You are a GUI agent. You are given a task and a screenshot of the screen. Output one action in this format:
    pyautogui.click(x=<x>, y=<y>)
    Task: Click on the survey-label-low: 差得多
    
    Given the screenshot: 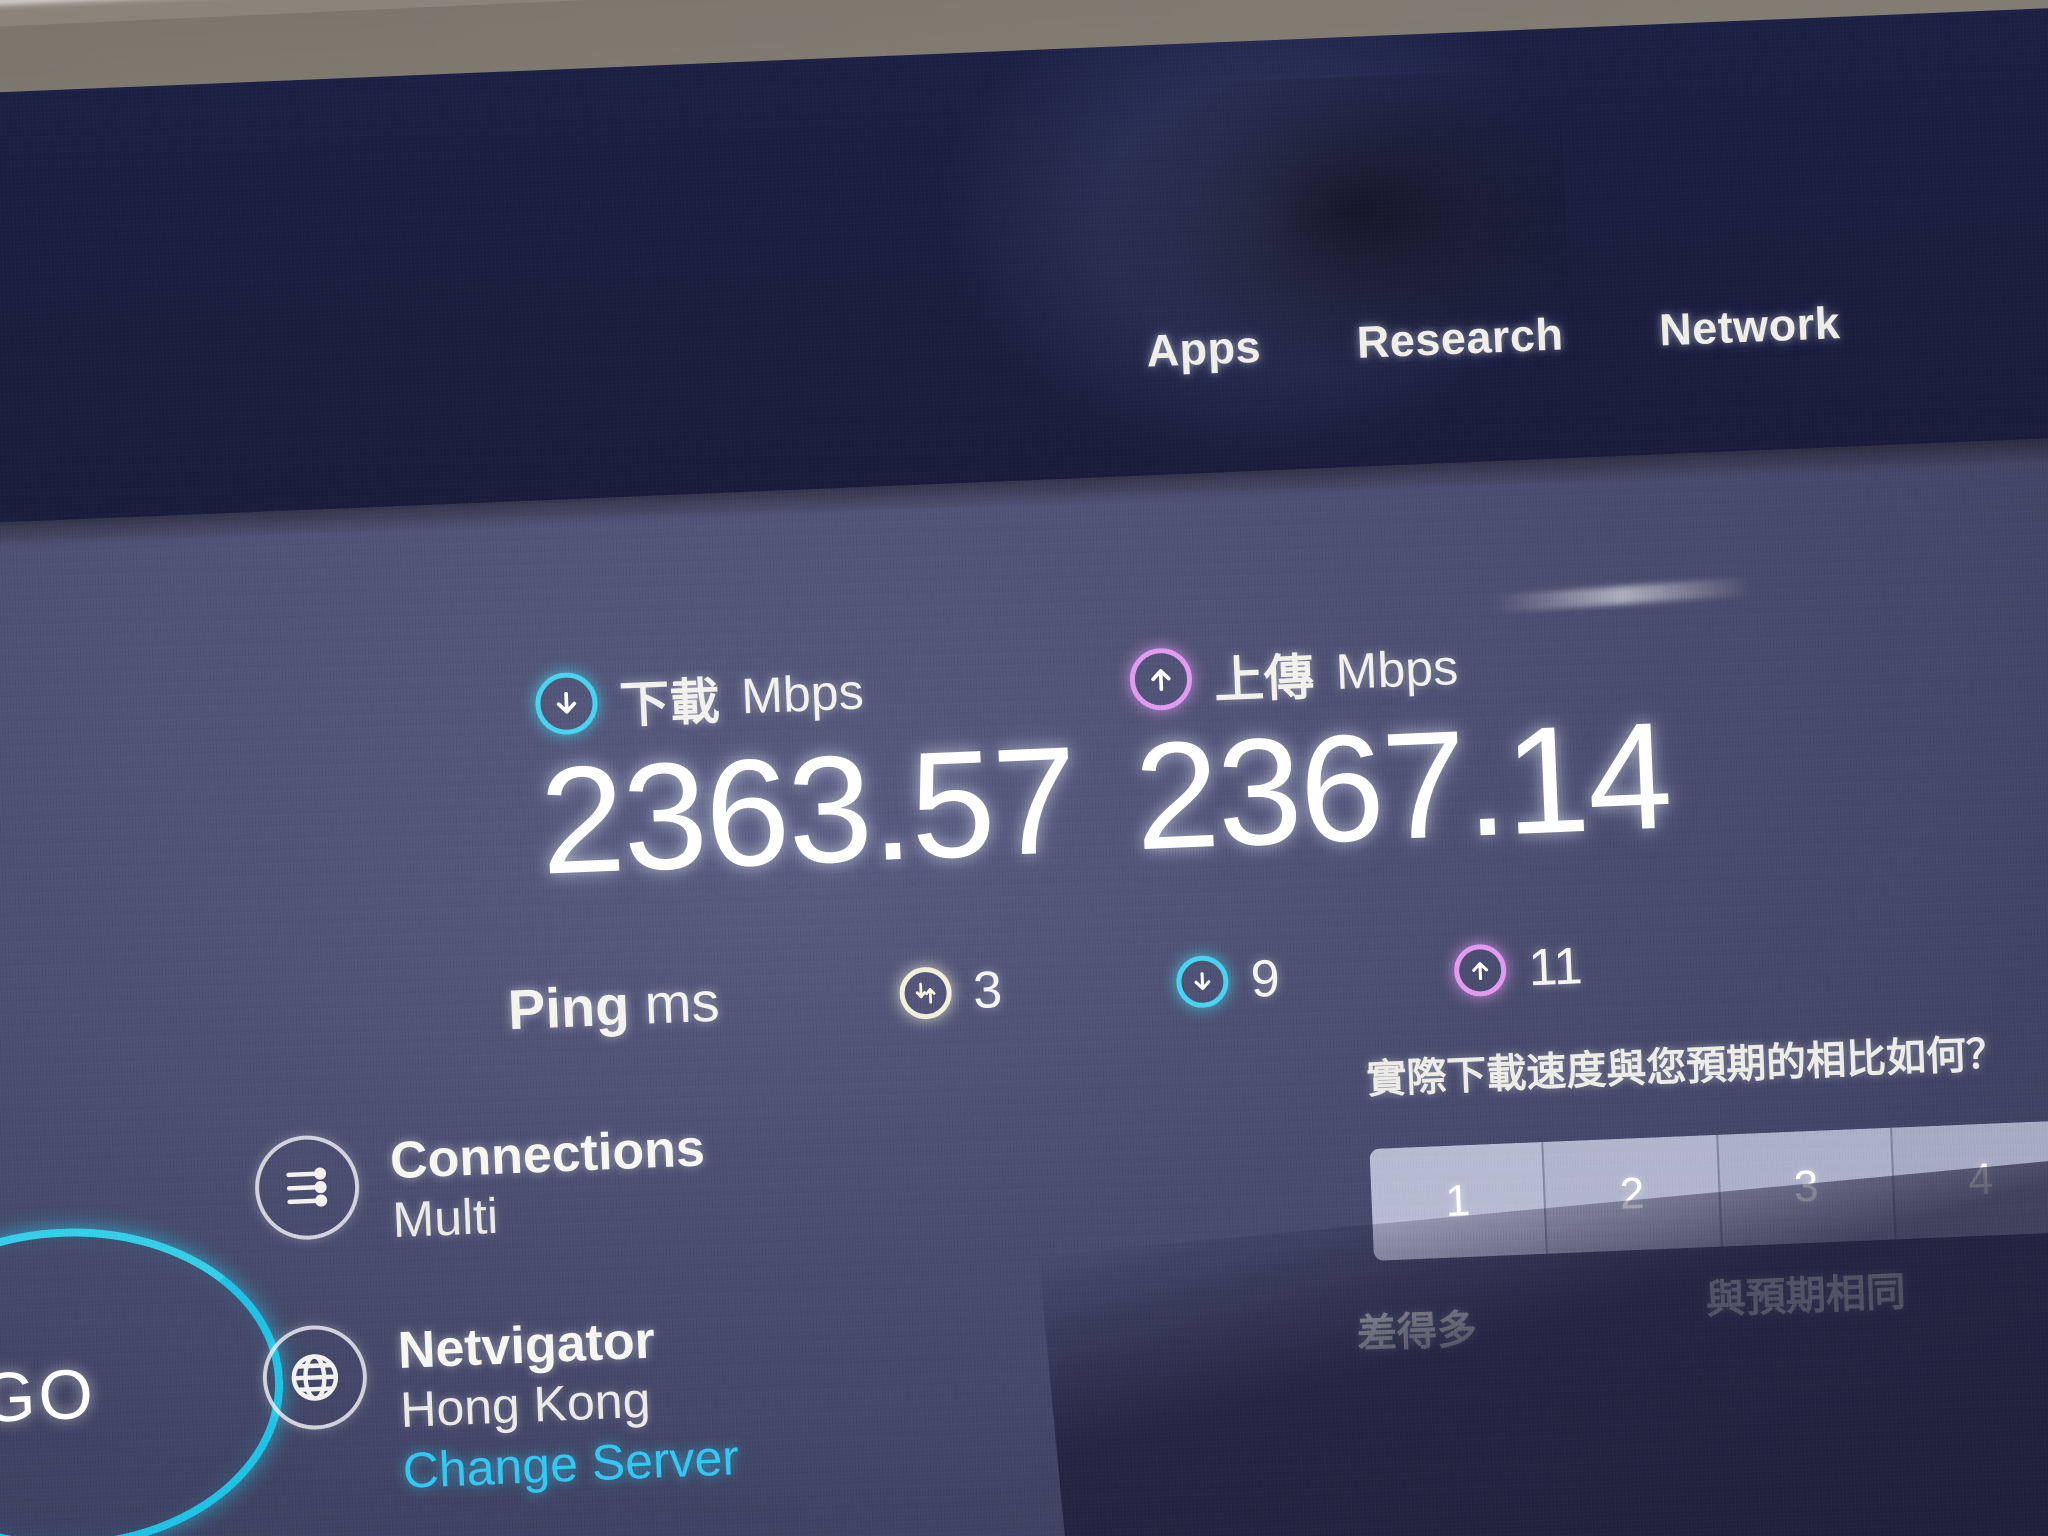 What is the action you would take?
    pyautogui.click(x=1417, y=1332)
    